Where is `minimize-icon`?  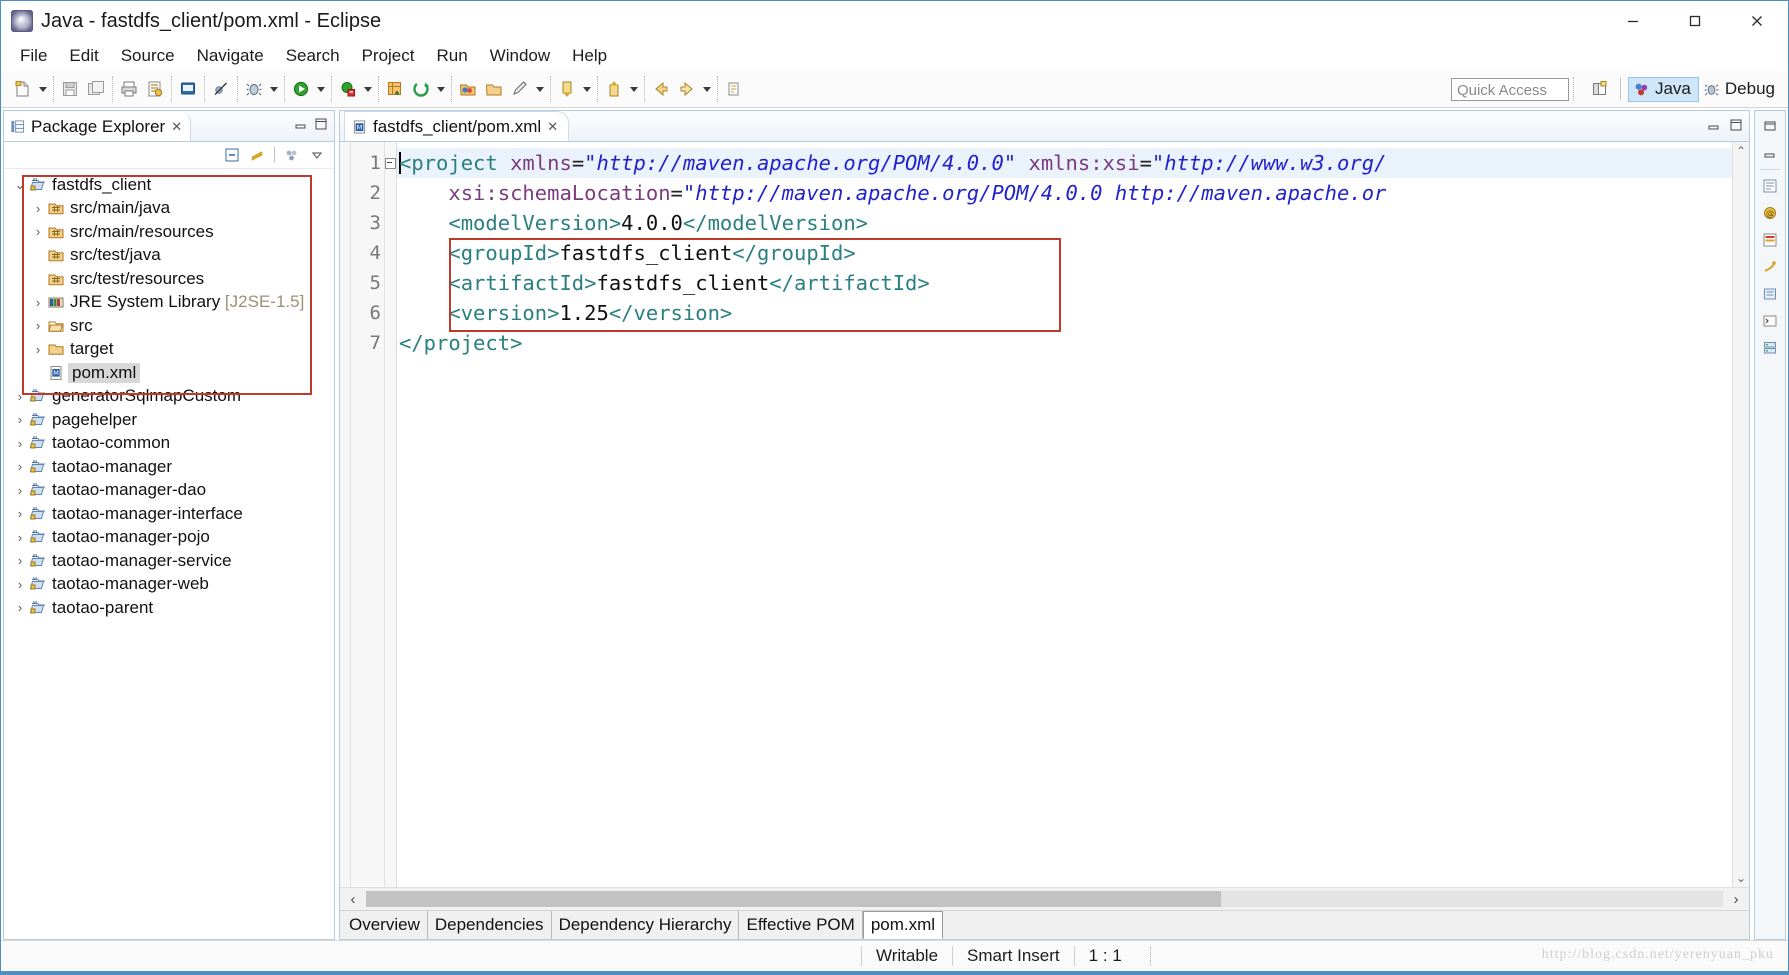
minimize-icon is located at coordinates (1633, 21).